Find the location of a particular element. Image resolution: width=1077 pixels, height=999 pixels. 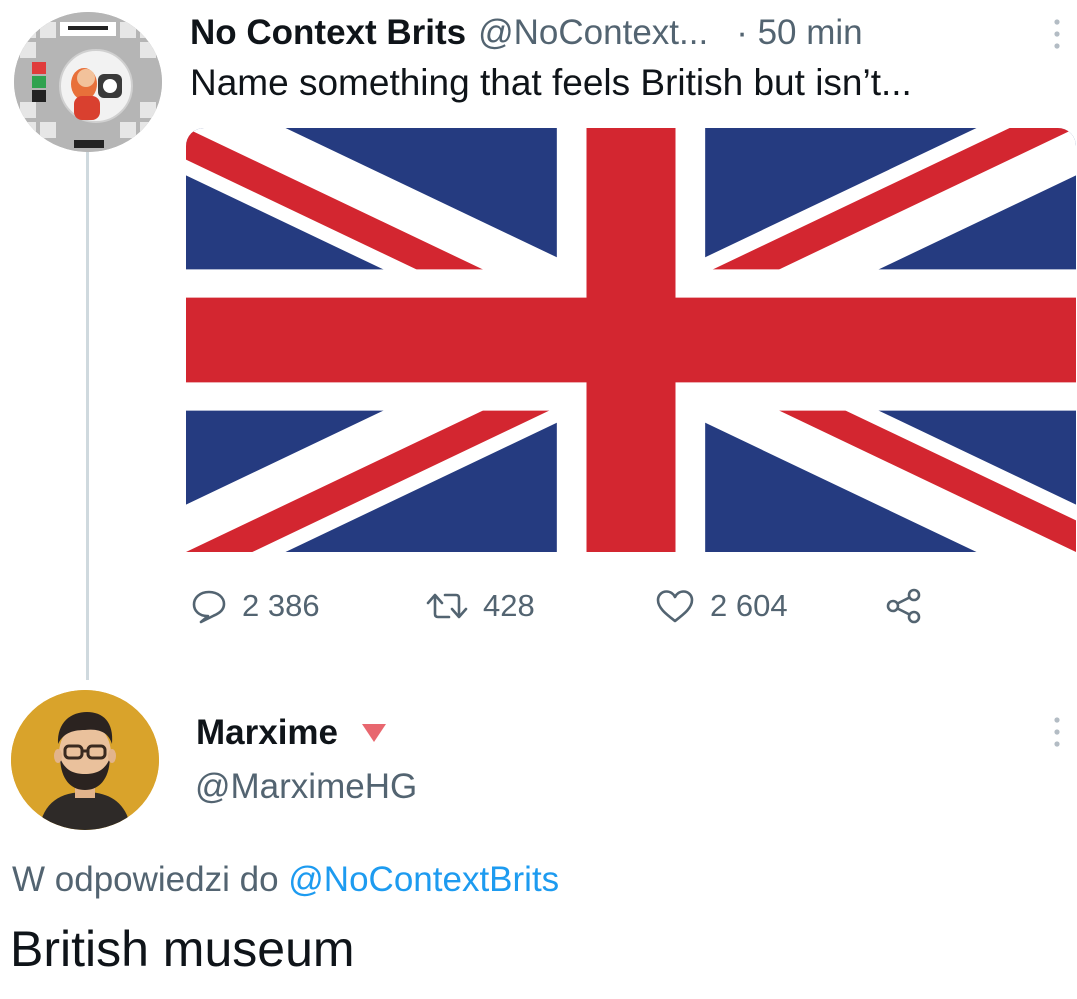

reply-count: 2 386 is located at coordinates (281, 605).